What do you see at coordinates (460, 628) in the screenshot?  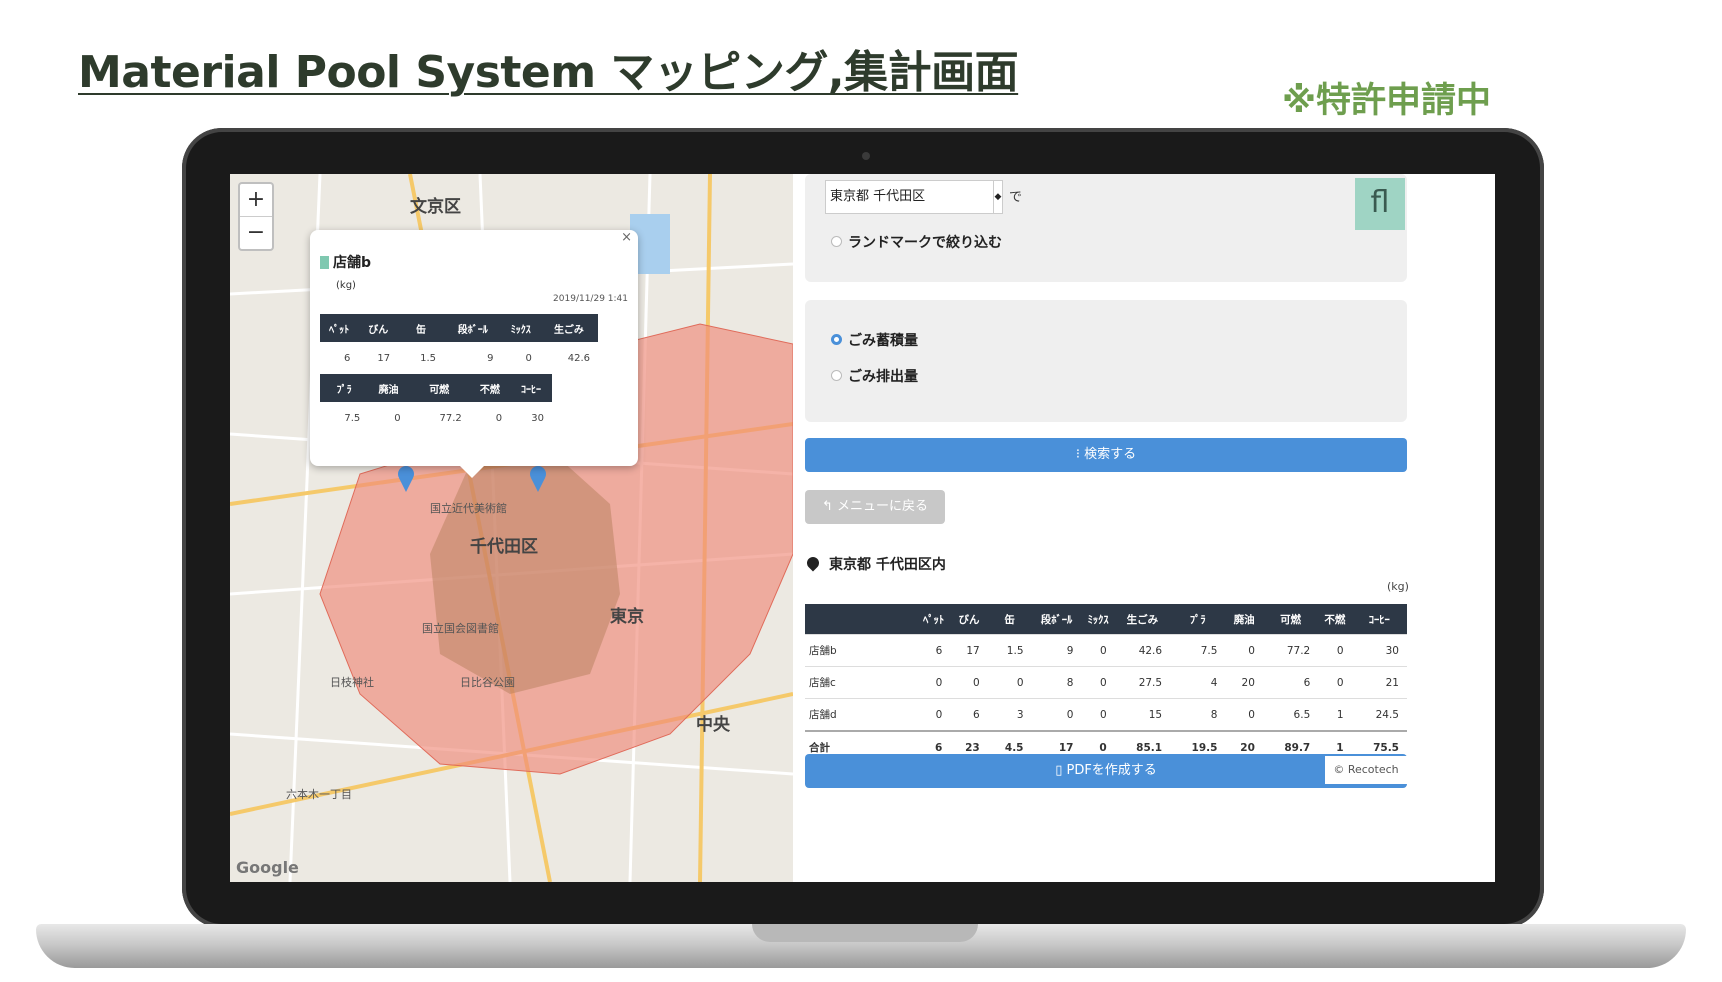 I see `map-label-diet-library: 国立国会図書館` at bounding box center [460, 628].